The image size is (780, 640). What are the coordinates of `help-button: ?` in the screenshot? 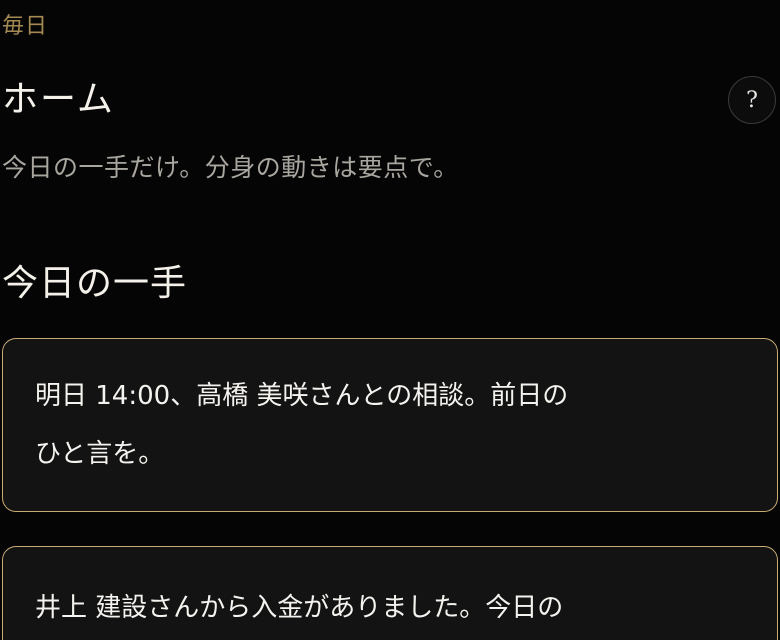 It's located at (752, 100).